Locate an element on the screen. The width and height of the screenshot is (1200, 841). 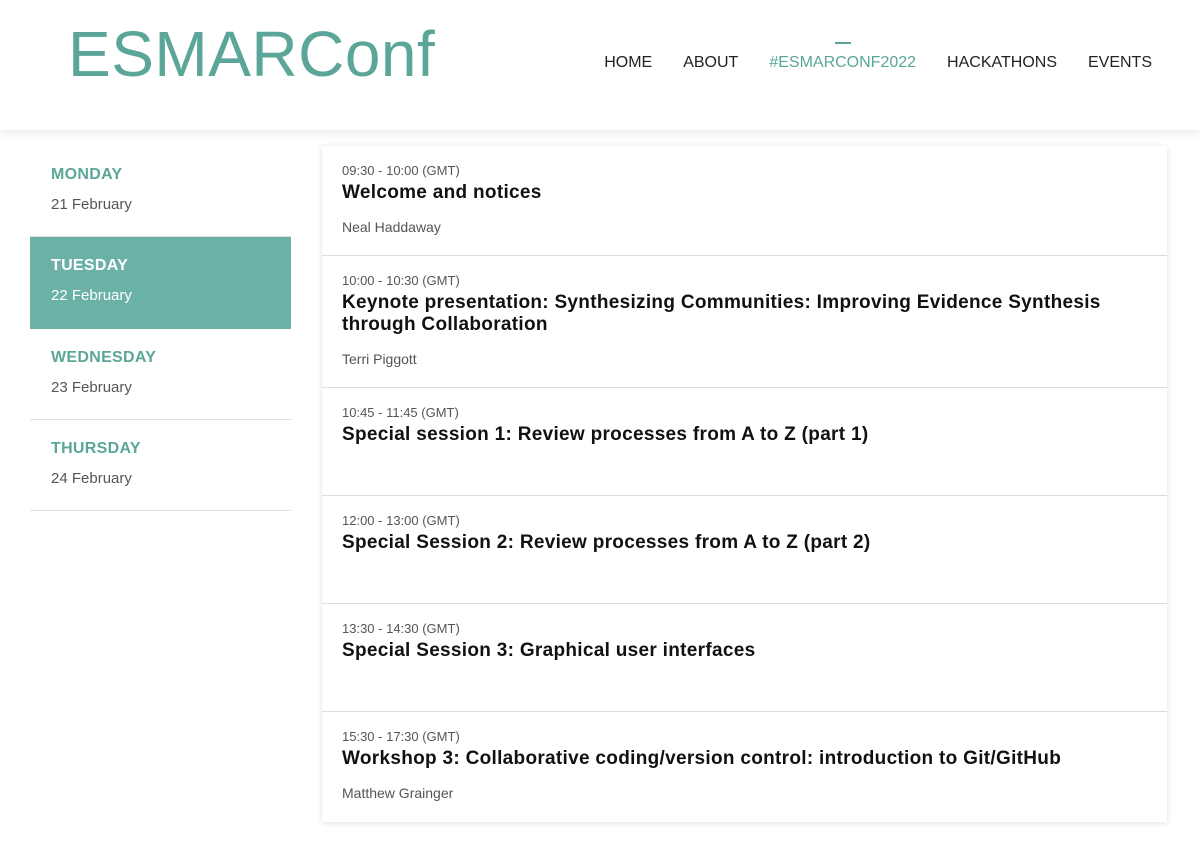
nav-about: ABOUT is located at coordinates (710, 63).